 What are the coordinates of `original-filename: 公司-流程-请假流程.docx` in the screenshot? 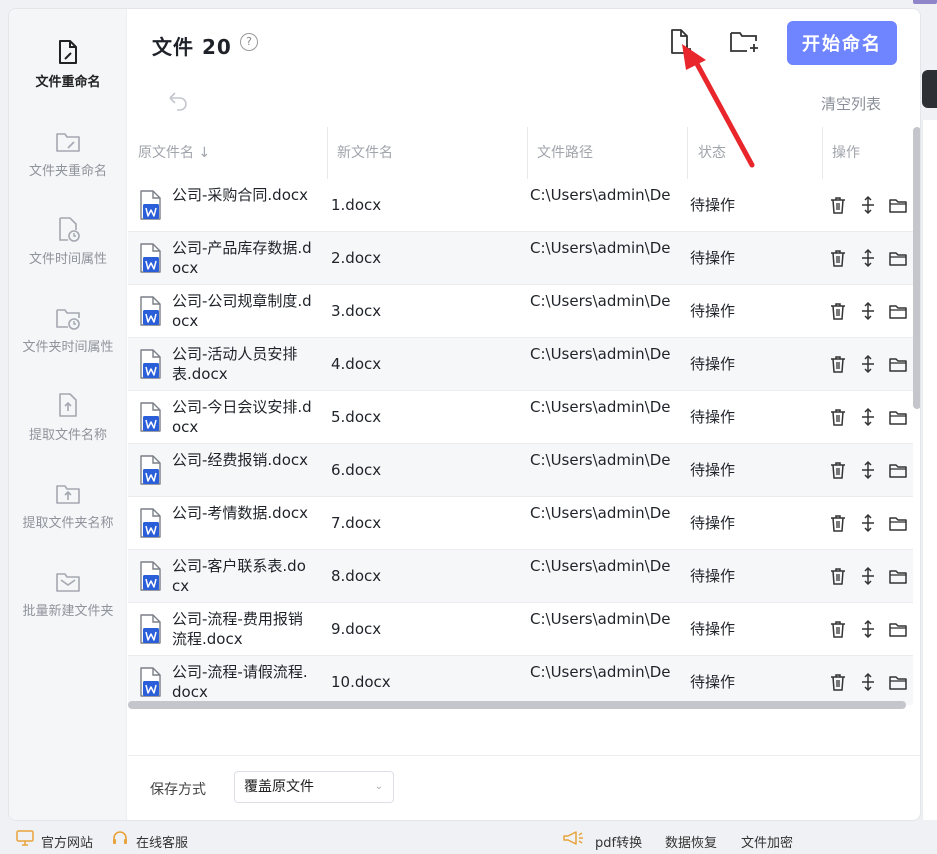 It's located at (240, 682).